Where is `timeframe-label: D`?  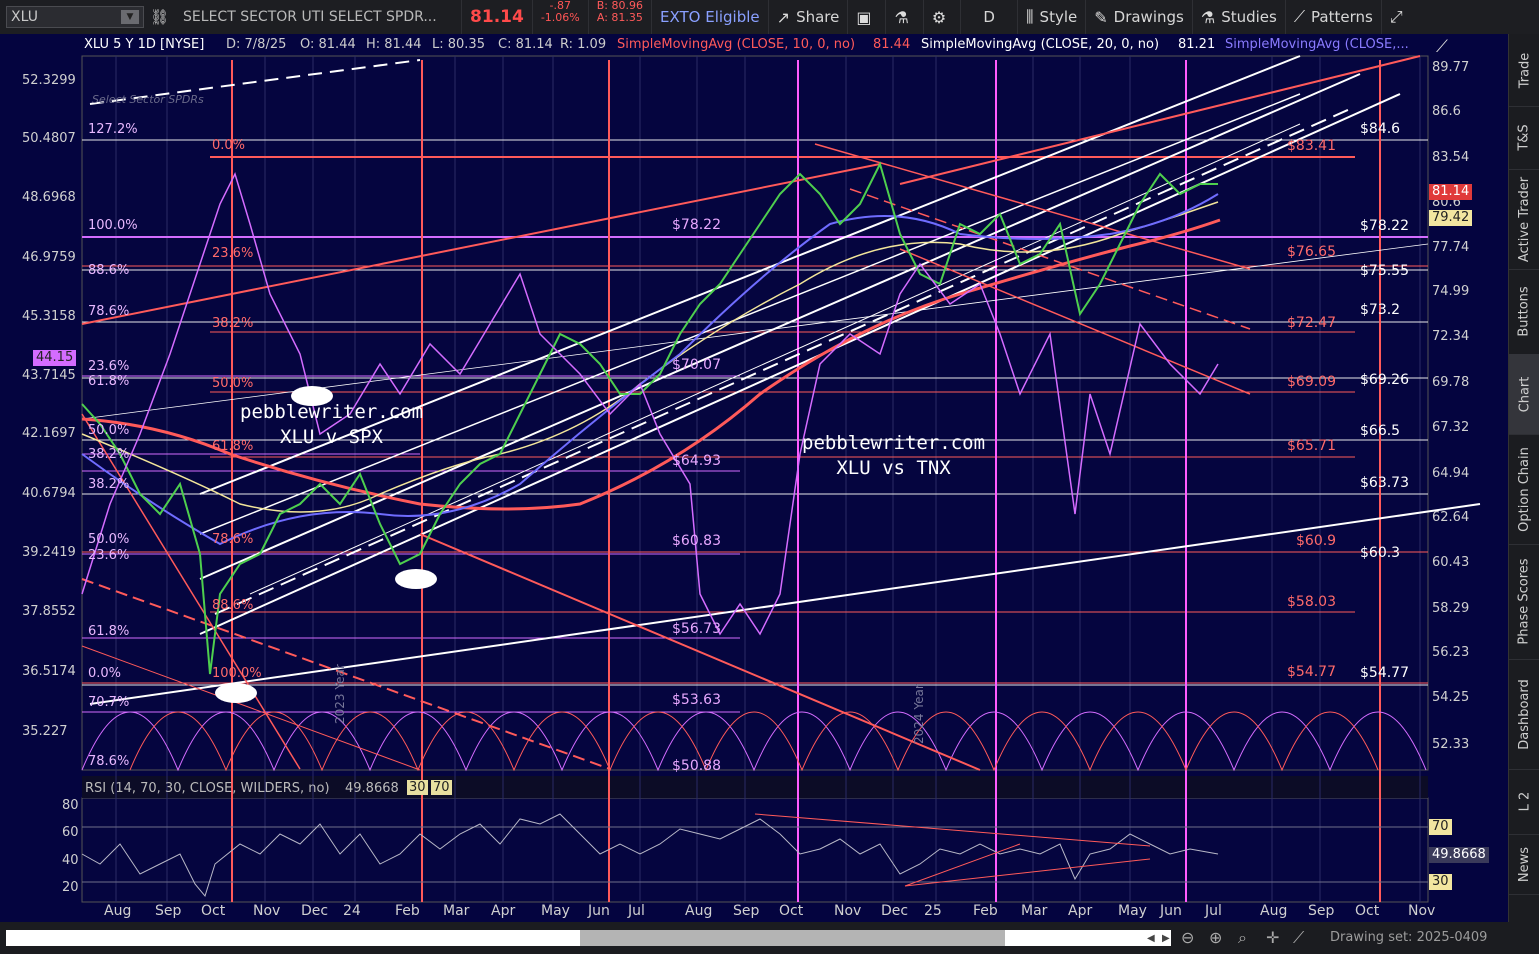 timeframe-label: D is located at coordinates (989, 17).